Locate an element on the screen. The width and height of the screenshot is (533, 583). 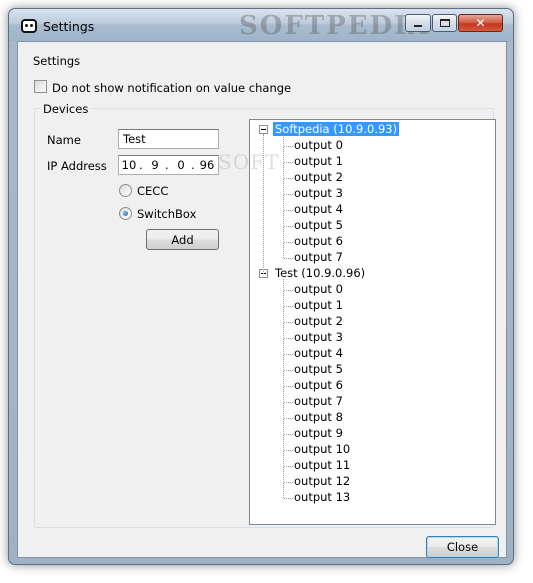
close-window-button: ✕ is located at coordinates (480, 23).